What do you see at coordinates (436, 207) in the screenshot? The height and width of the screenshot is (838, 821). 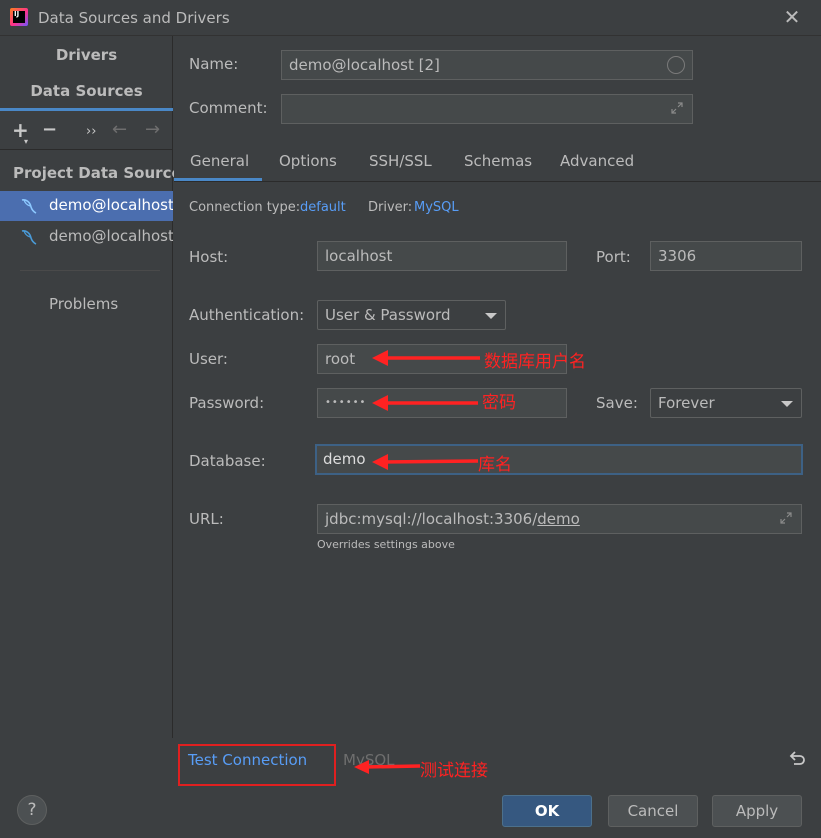 I see `driver-link: MySQL` at bounding box center [436, 207].